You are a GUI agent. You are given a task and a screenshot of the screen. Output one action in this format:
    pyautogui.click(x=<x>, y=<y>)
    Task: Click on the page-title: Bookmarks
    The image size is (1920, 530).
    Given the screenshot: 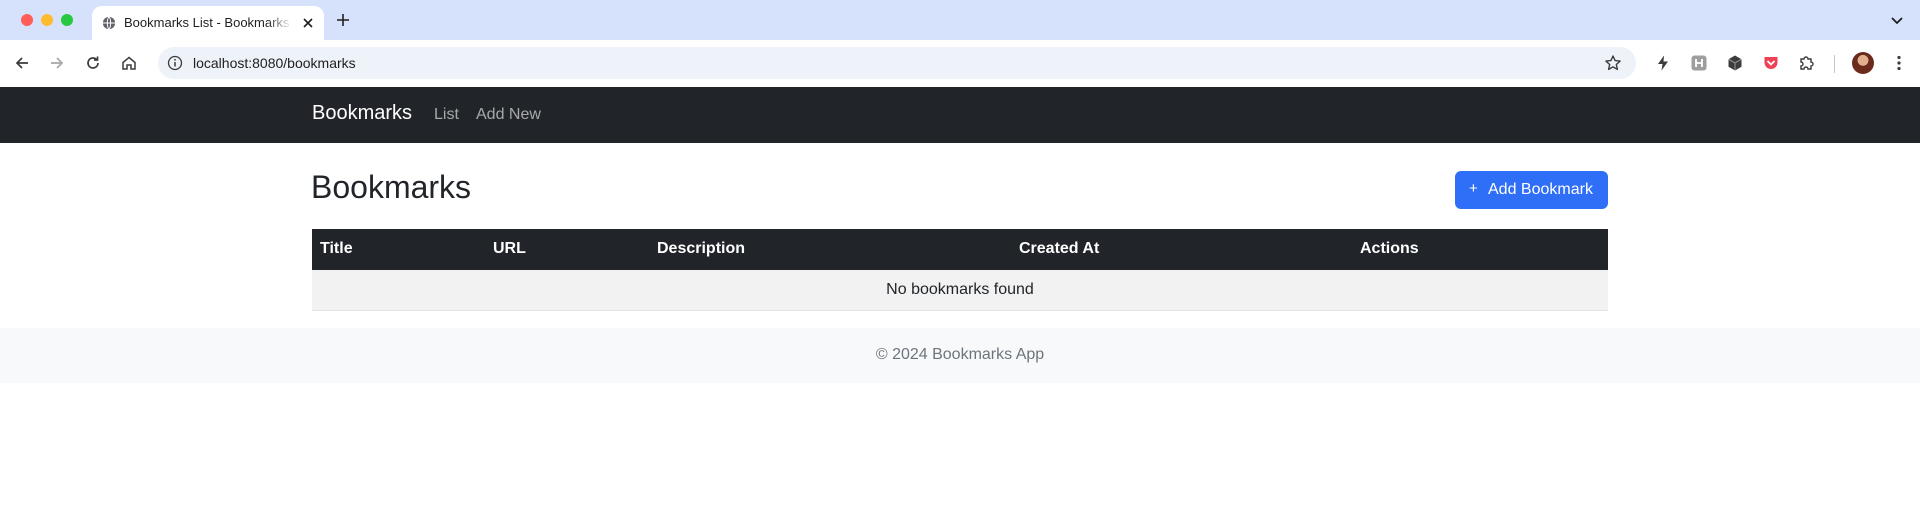 What is the action you would take?
    pyautogui.click(x=391, y=187)
    